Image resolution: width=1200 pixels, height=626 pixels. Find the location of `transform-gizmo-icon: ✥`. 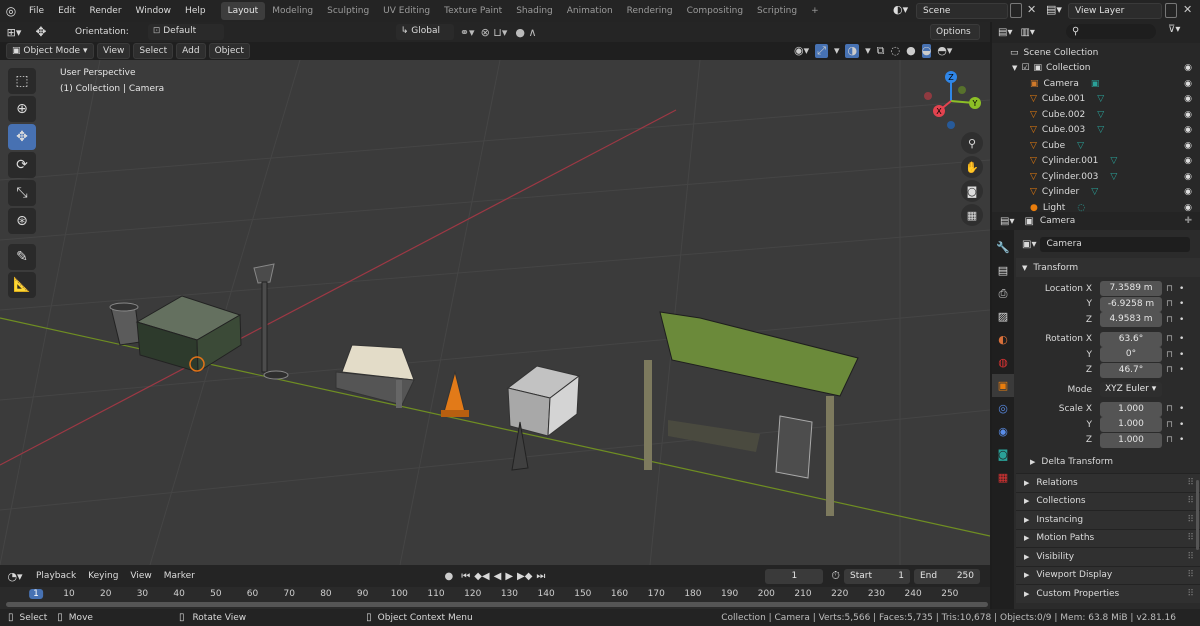

transform-gizmo-icon: ✥ is located at coordinates (41, 32).